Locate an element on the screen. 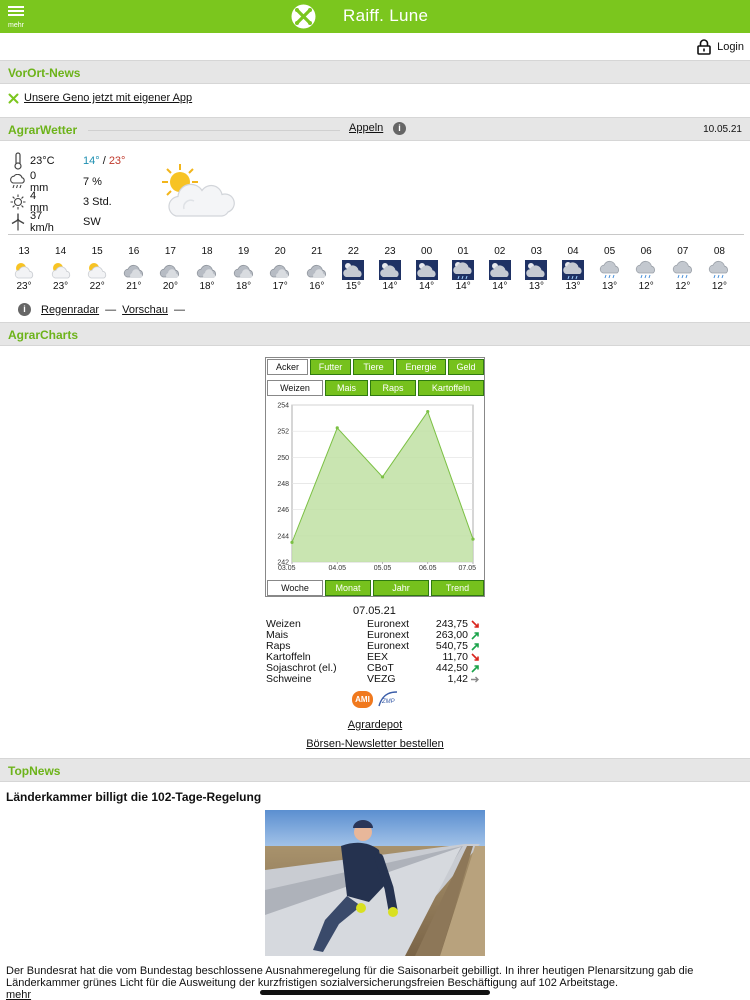 The height and width of the screenshot is (1000, 750). newsletter-link: Börsen-Newsletter bestellen is located at coordinates (375, 744).